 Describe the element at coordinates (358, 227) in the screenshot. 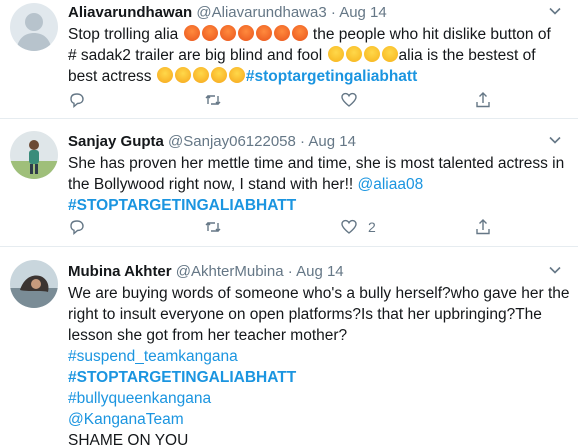

I see `like-button: 2` at that location.